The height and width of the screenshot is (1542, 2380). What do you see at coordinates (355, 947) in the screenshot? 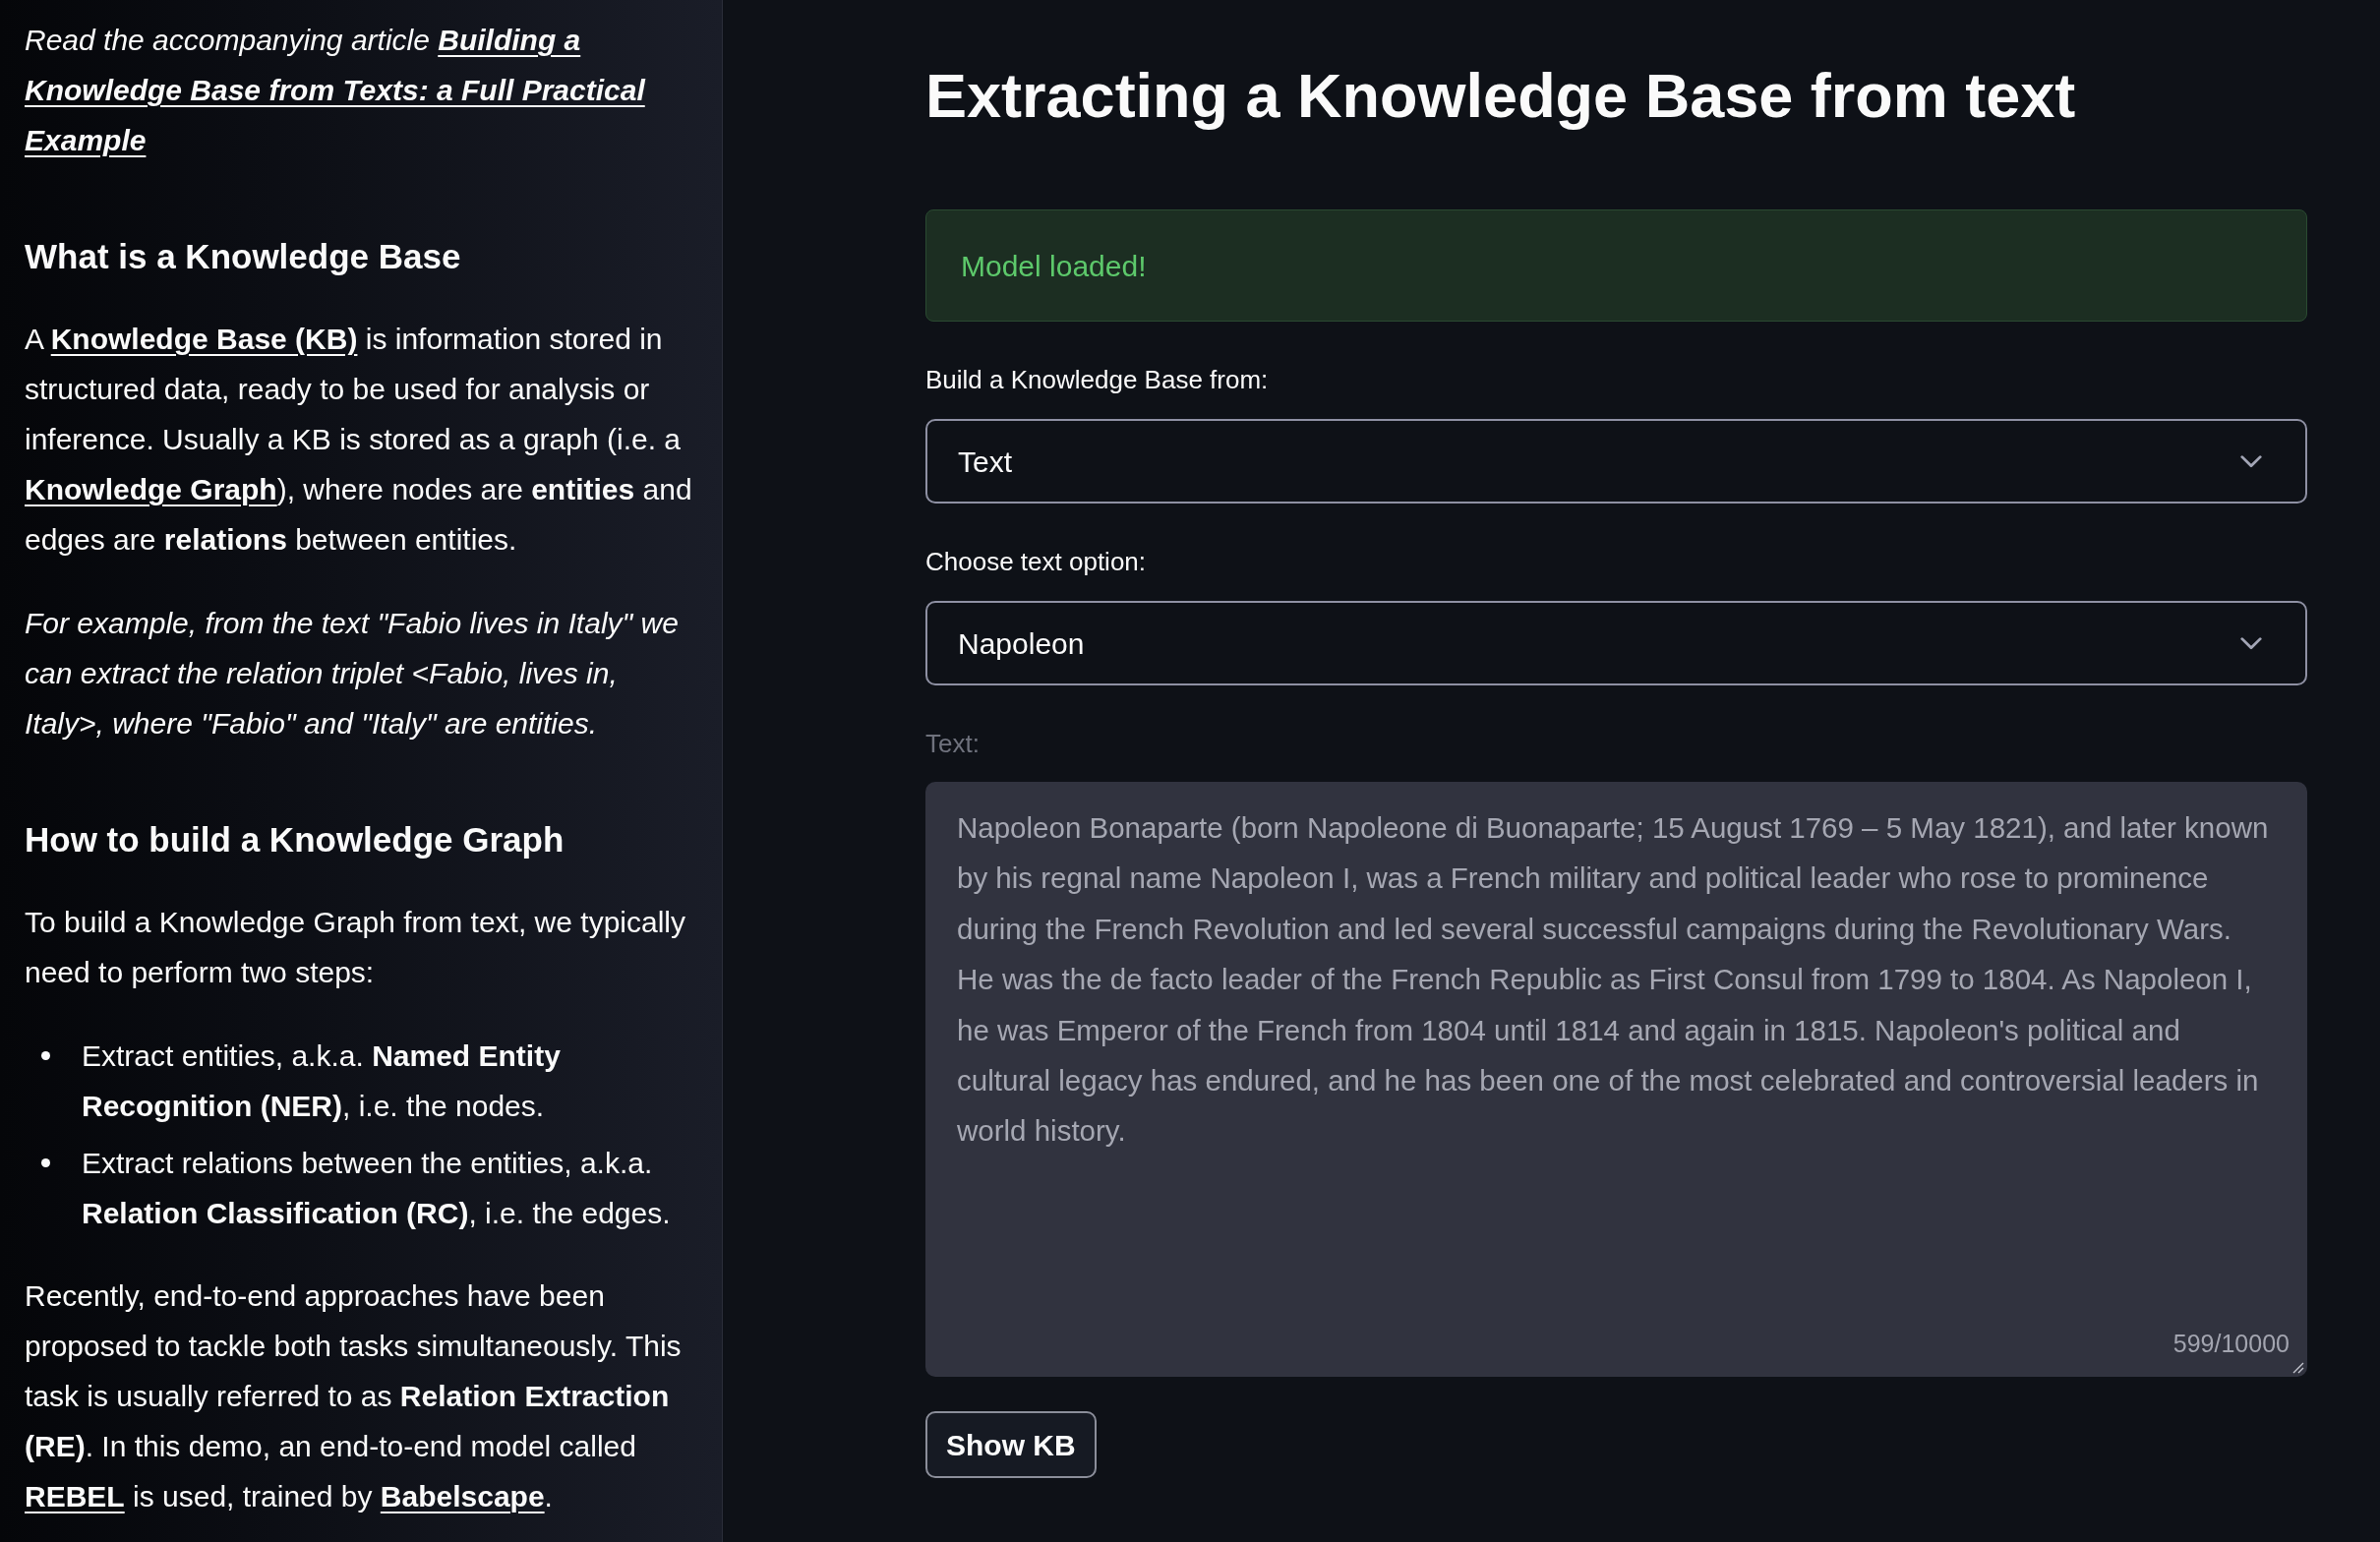
I see `paragraph: To build a Knowledge Graph from text, we typically need to perform two steps:` at bounding box center [355, 947].